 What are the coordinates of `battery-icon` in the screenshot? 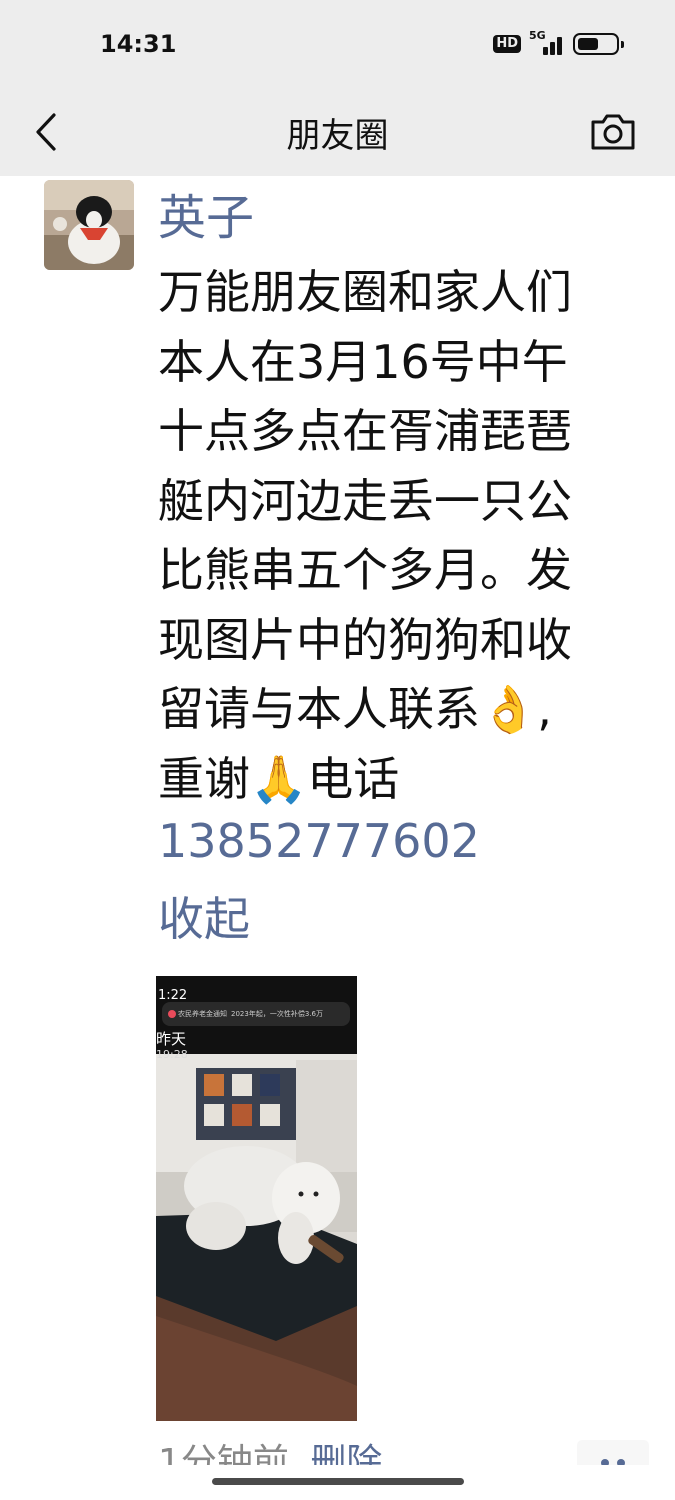 It's located at (598, 44).